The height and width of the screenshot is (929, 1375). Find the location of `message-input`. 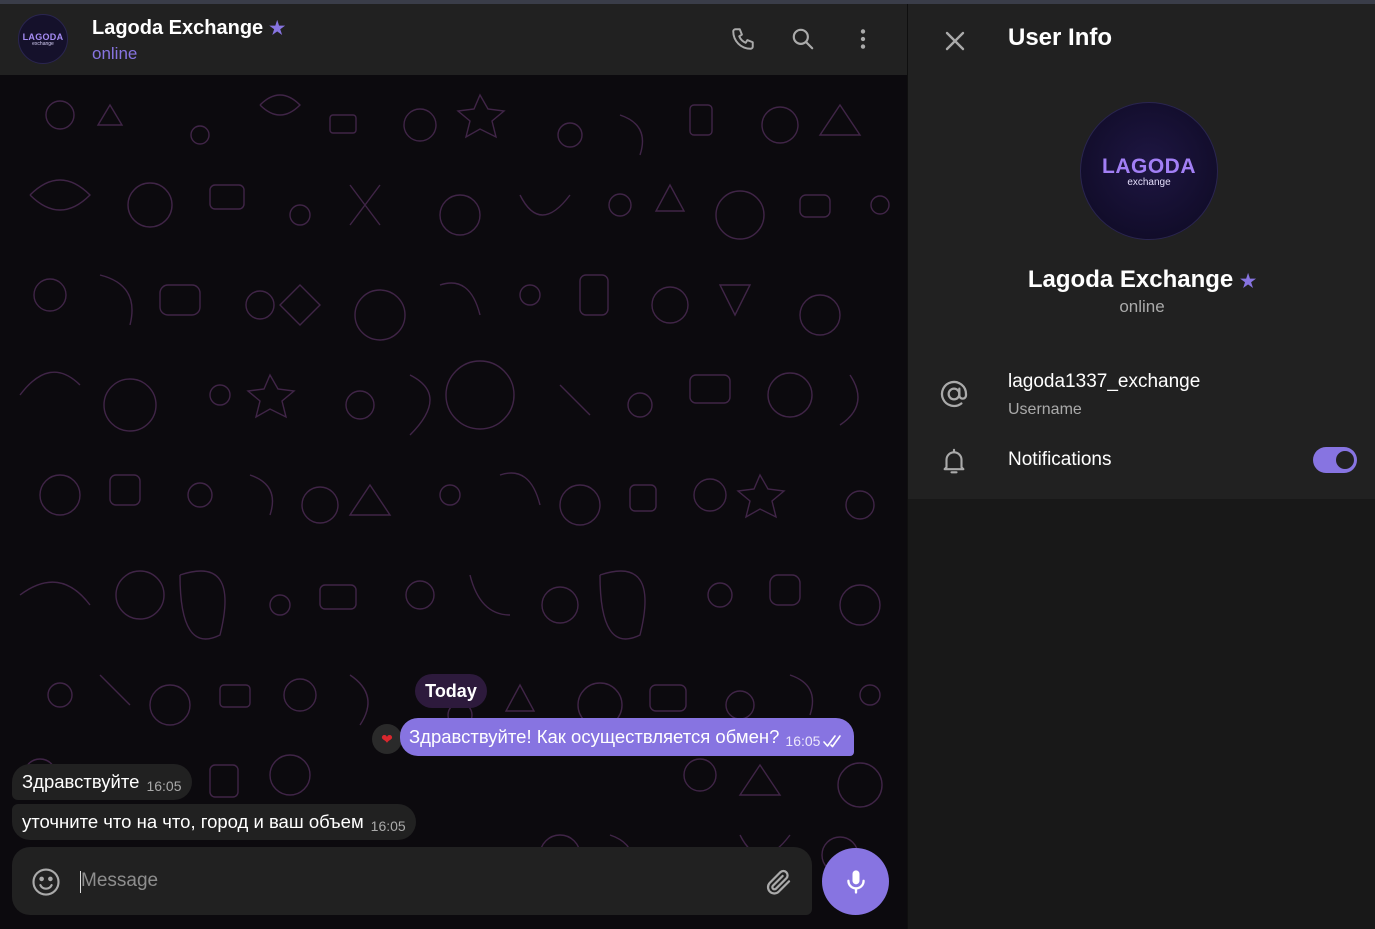

message-input is located at coordinates (406, 881).